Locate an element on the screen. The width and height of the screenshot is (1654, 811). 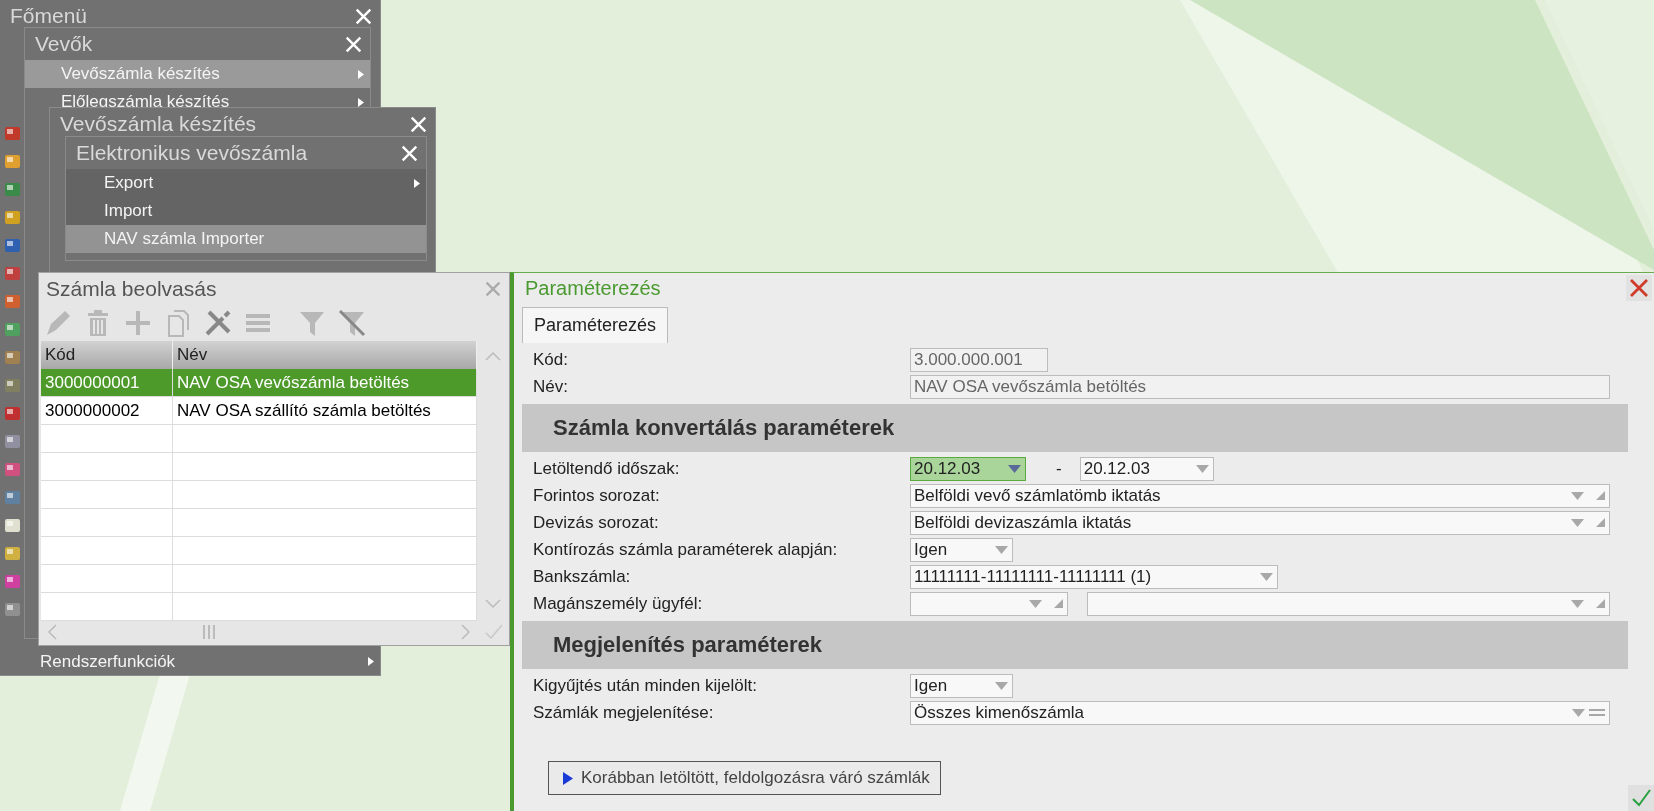
code-field: 3.000.000.001 is located at coordinates (979, 359).